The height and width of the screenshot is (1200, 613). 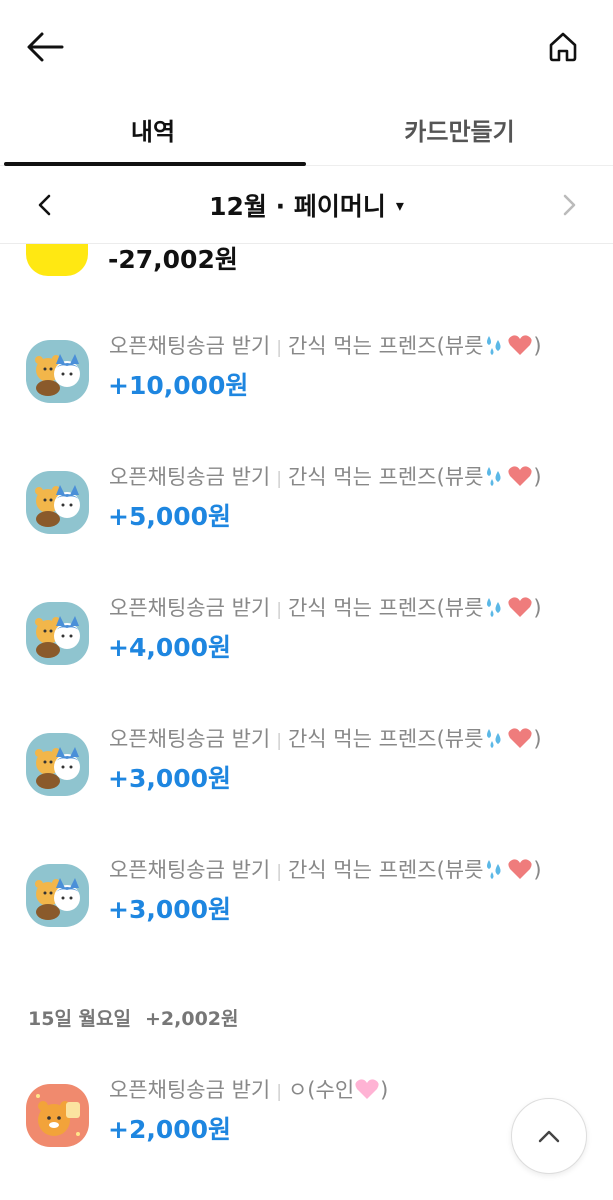 I want to click on back-arrow-icon, so click(x=45, y=47).